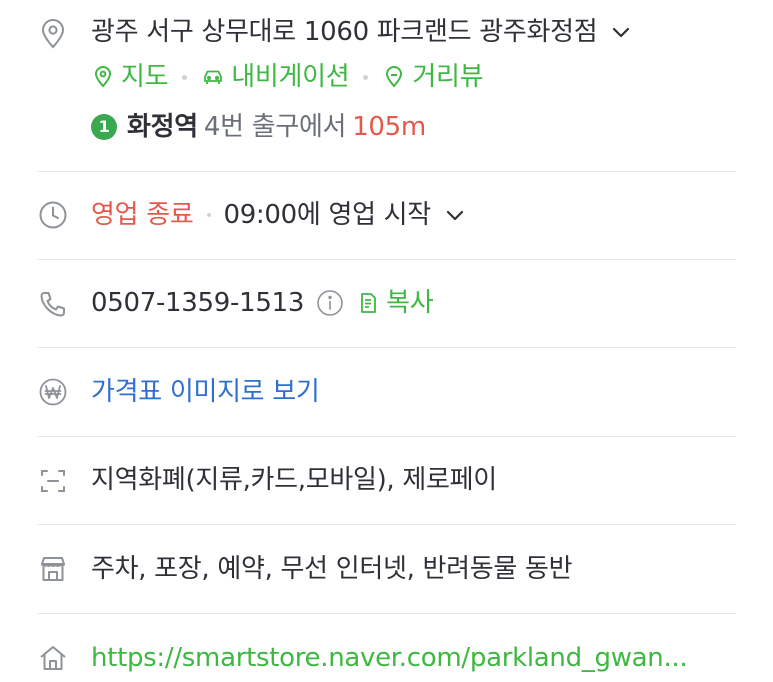 The width and height of the screenshot is (773, 682). I want to click on subway-distance: 105m, so click(389, 127).